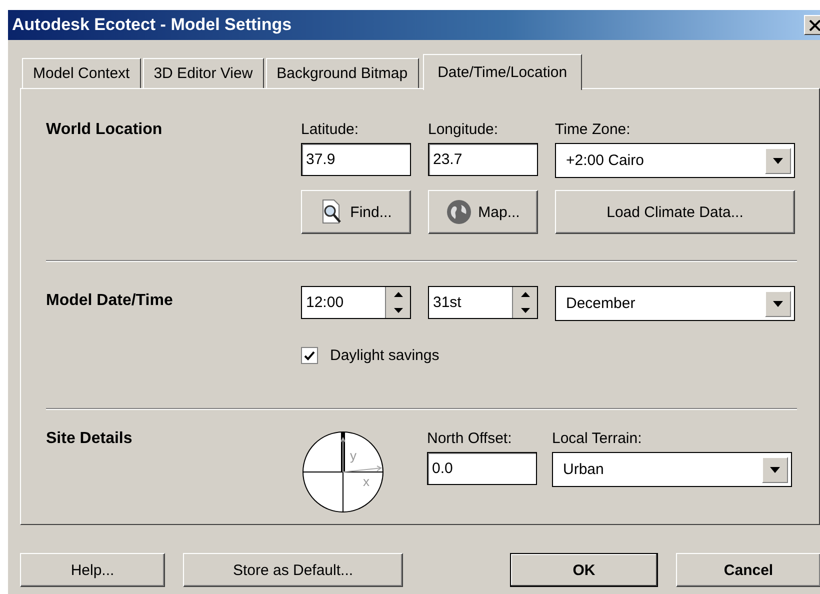  What do you see at coordinates (672, 469) in the screenshot?
I see `local-terrain-dropdown: Urban` at bounding box center [672, 469].